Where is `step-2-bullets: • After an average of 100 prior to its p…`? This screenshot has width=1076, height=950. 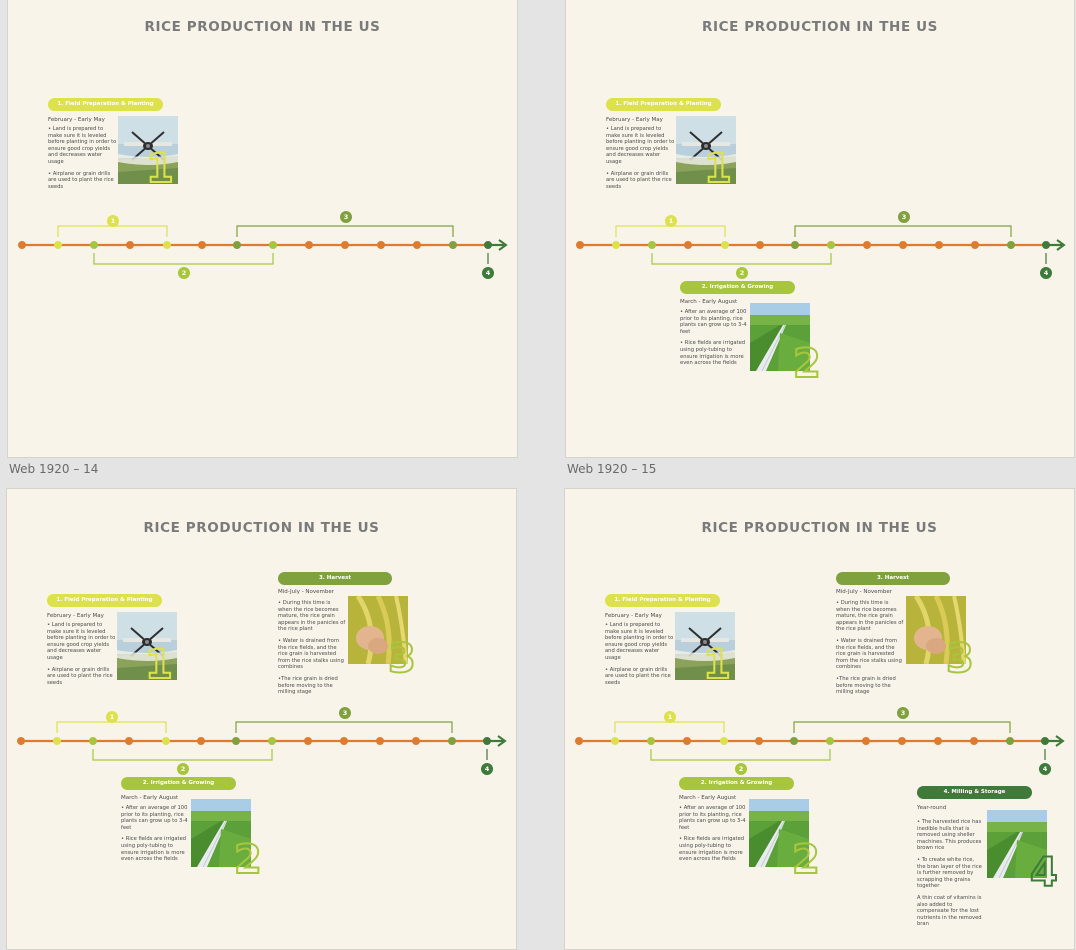 step-2-bullets: • After an average of 100 prior to its p… is located at coordinates (714, 340).